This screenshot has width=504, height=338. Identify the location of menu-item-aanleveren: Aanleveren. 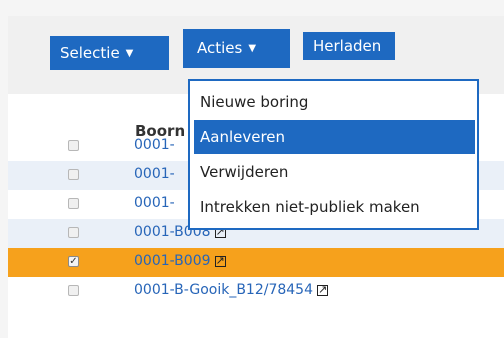
(334, 137).